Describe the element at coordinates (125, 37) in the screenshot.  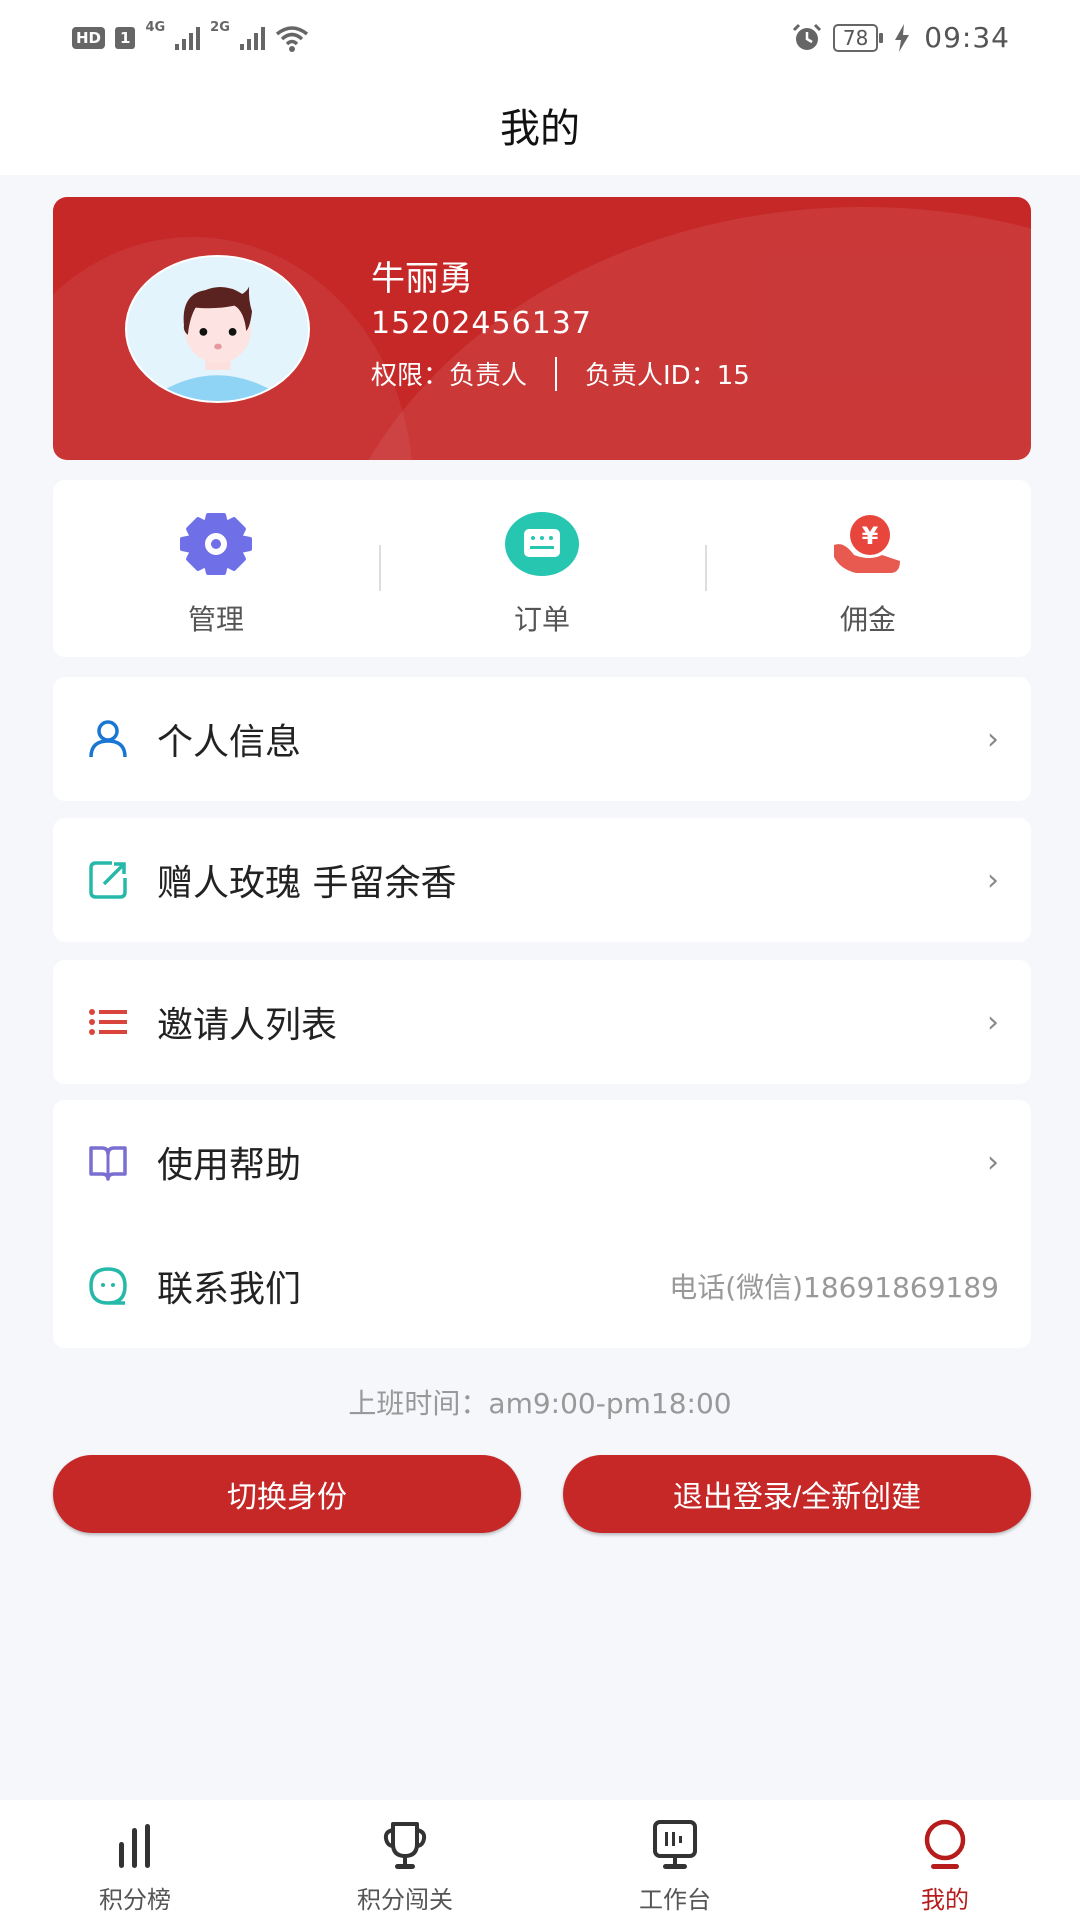
I see `sim-badge: 1` at that location.